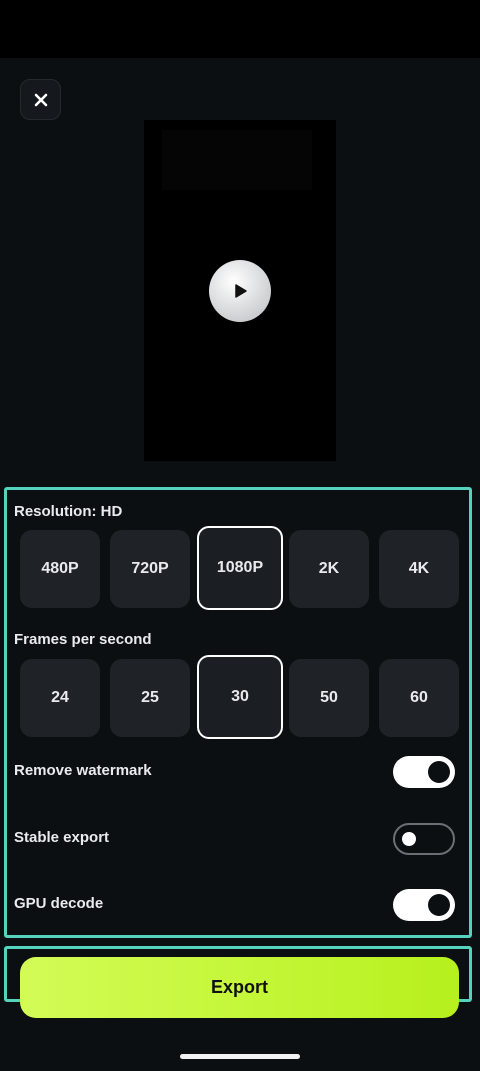 The image size is (480, 1071). I want to click on fps-option-30: 30, so click(240, 697).